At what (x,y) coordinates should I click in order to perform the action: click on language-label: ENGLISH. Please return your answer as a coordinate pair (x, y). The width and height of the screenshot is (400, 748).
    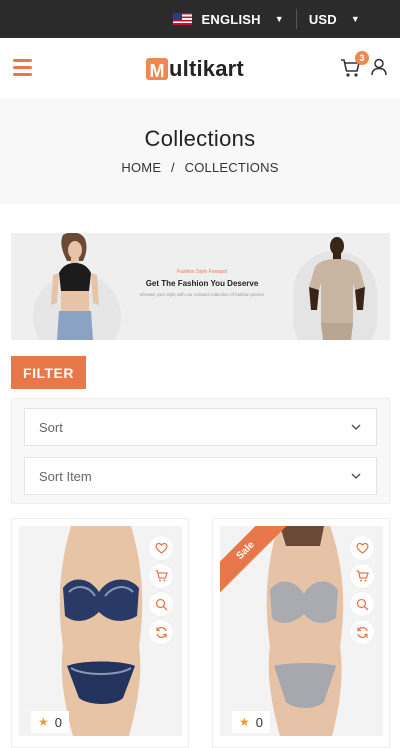
    Looking at the image, I should click on (231, 19).